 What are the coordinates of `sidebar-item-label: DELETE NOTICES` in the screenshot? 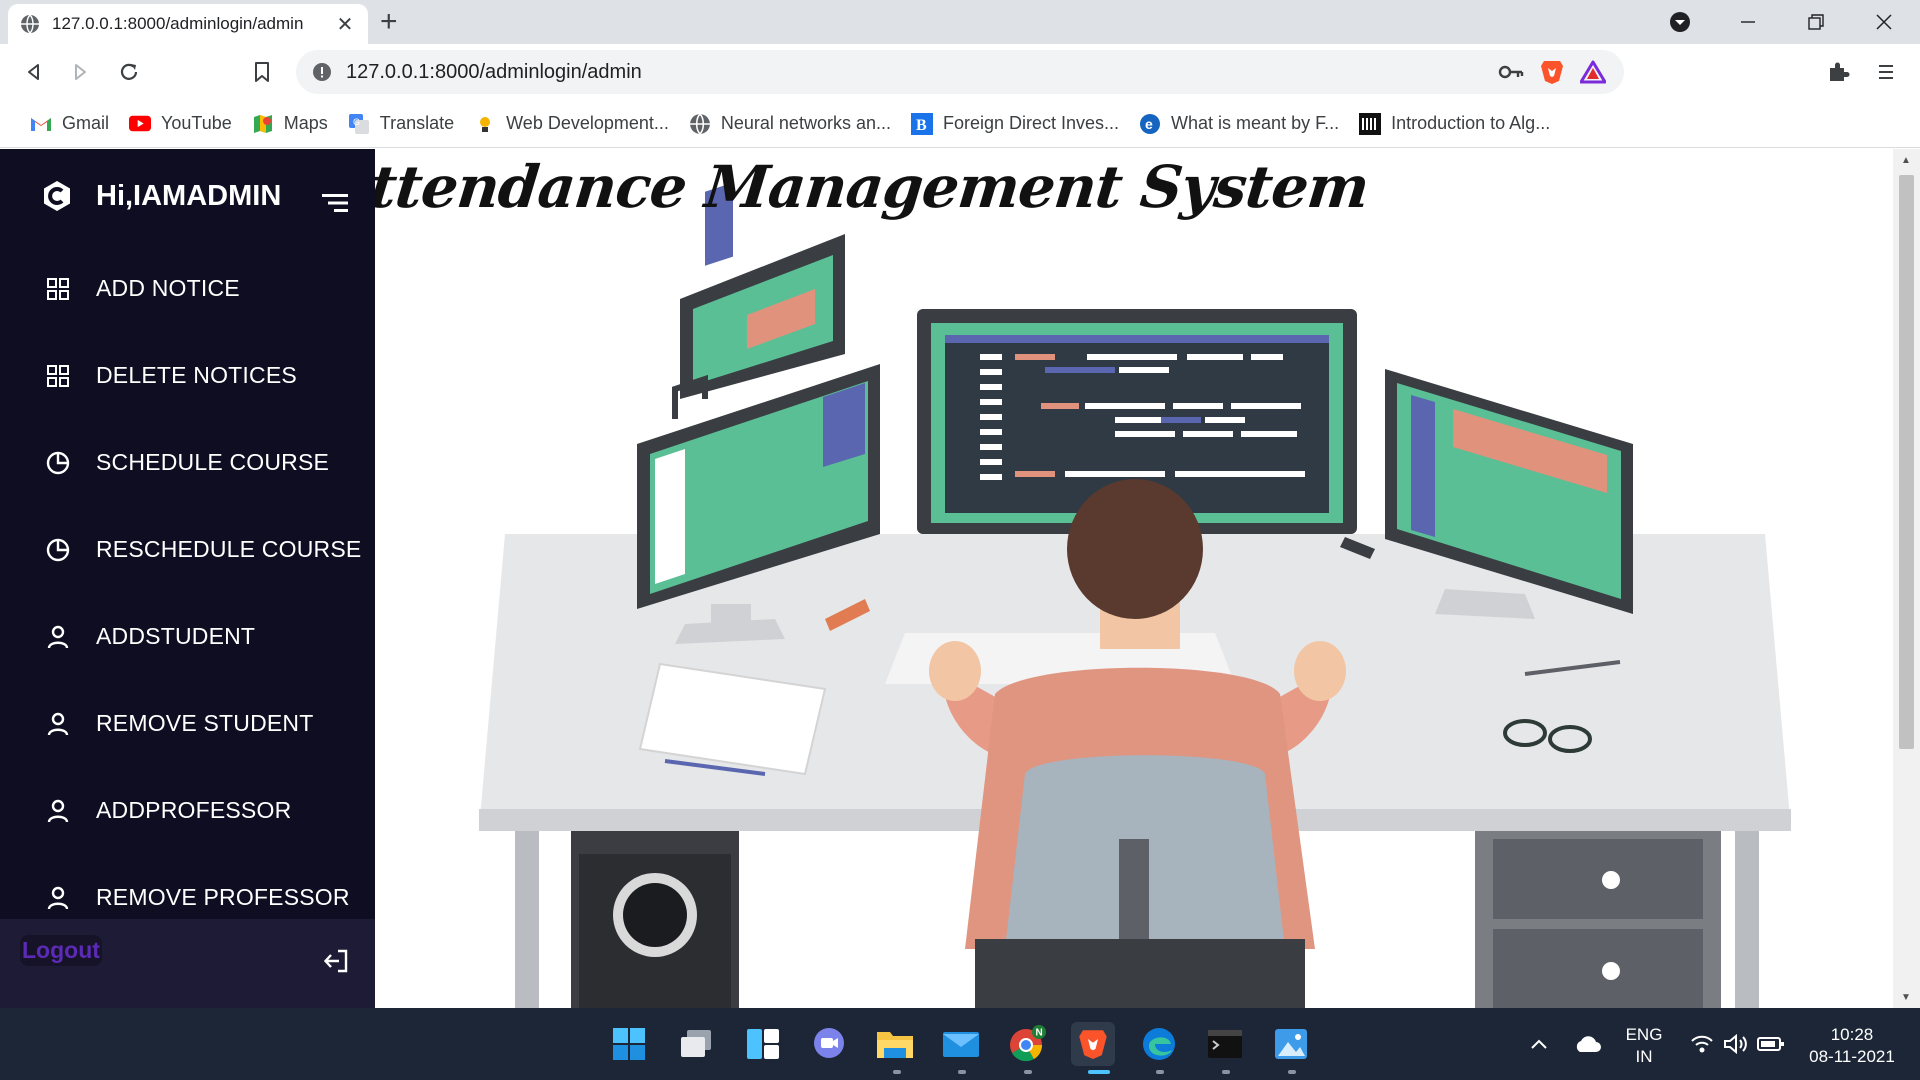 It's located at (196, 375).